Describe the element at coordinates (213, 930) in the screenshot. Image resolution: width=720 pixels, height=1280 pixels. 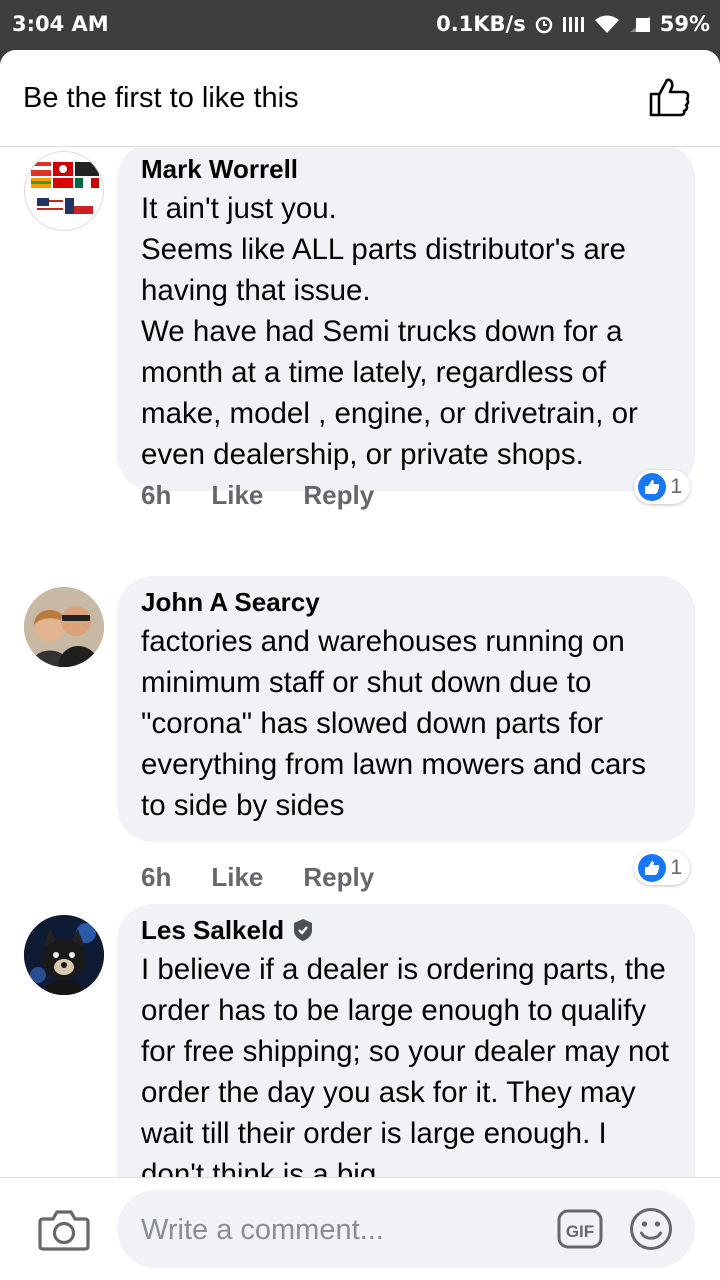
I see `author-name: Les Salkeld` at that location.